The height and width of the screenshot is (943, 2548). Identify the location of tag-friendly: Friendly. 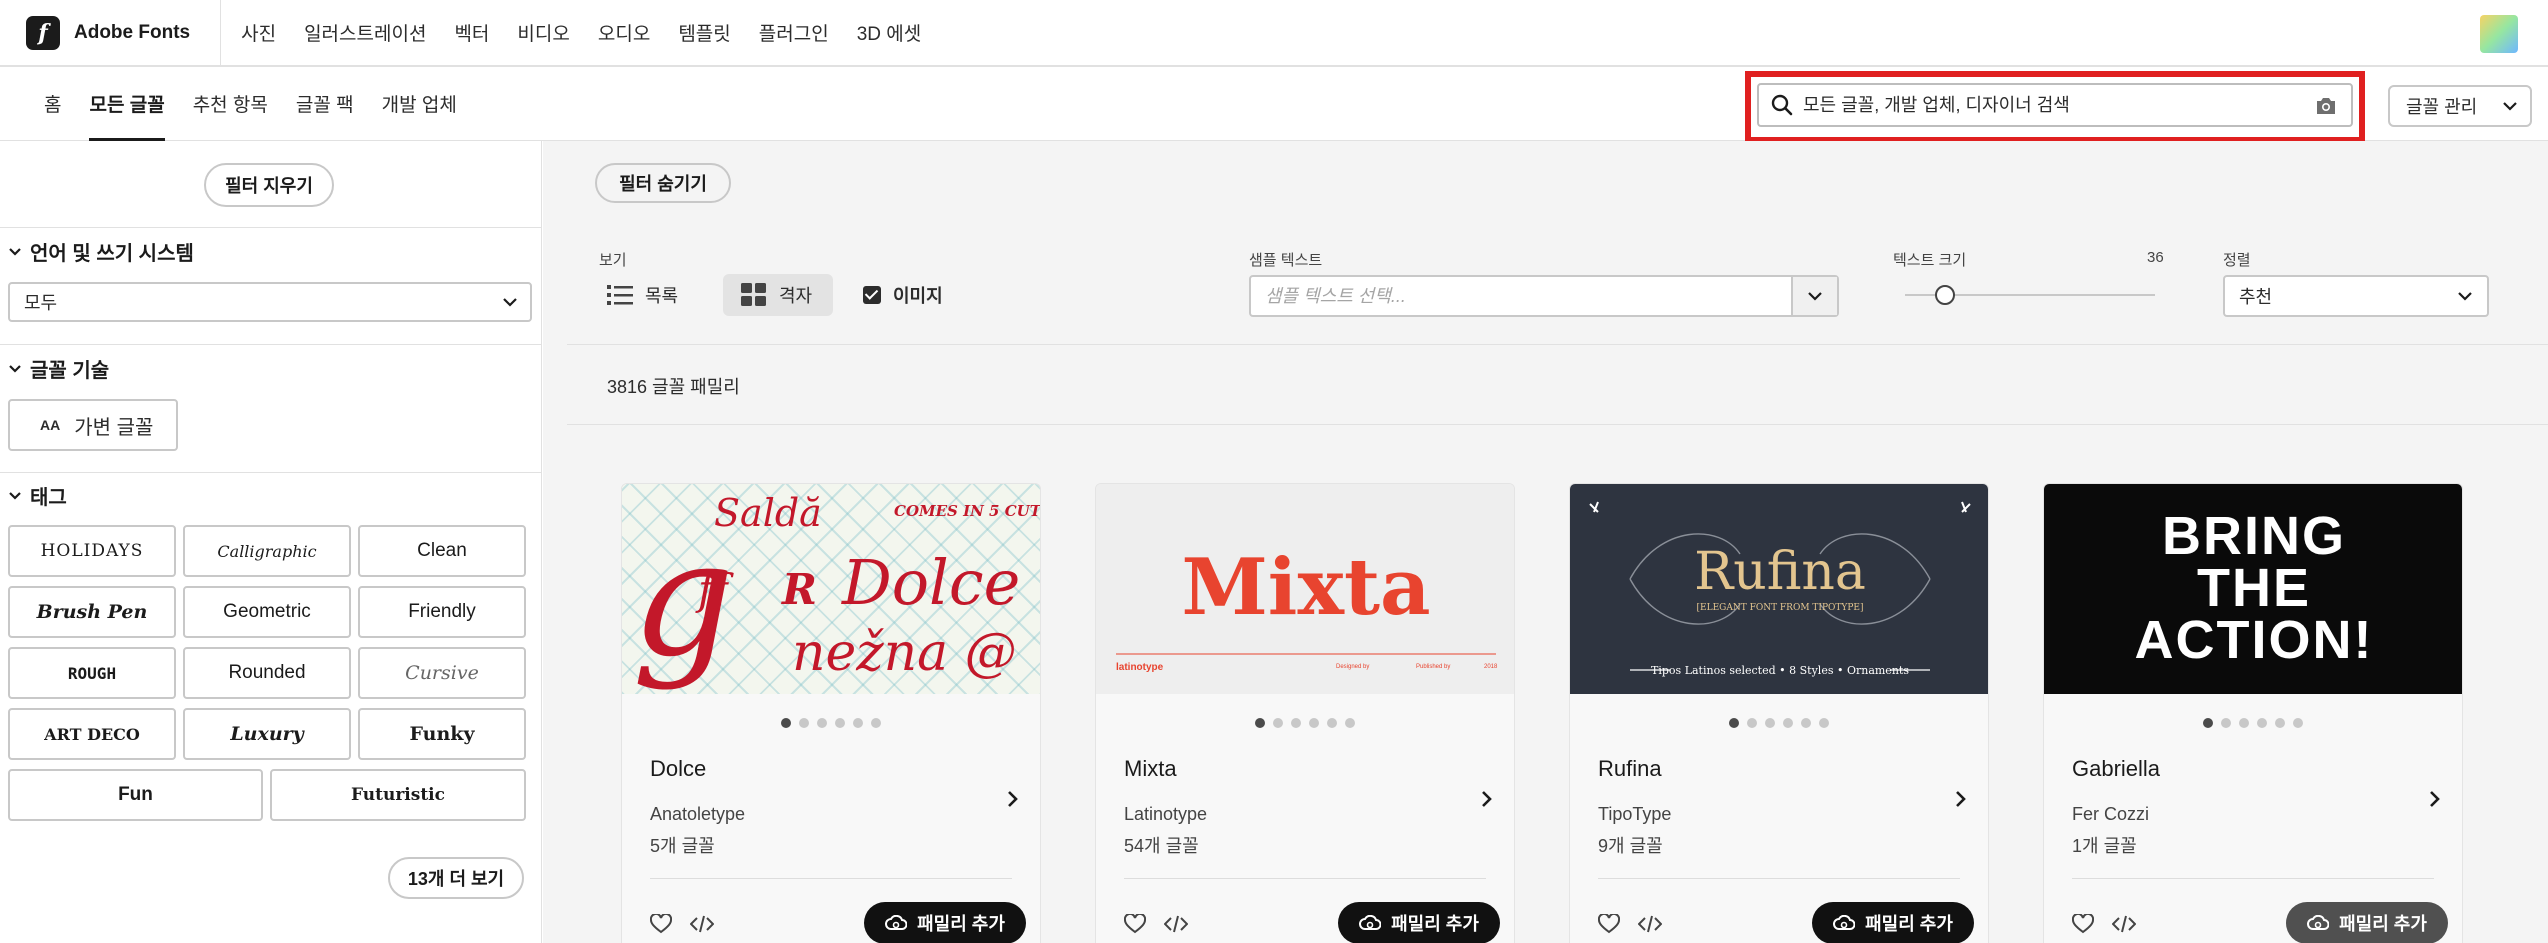
(442, 612).